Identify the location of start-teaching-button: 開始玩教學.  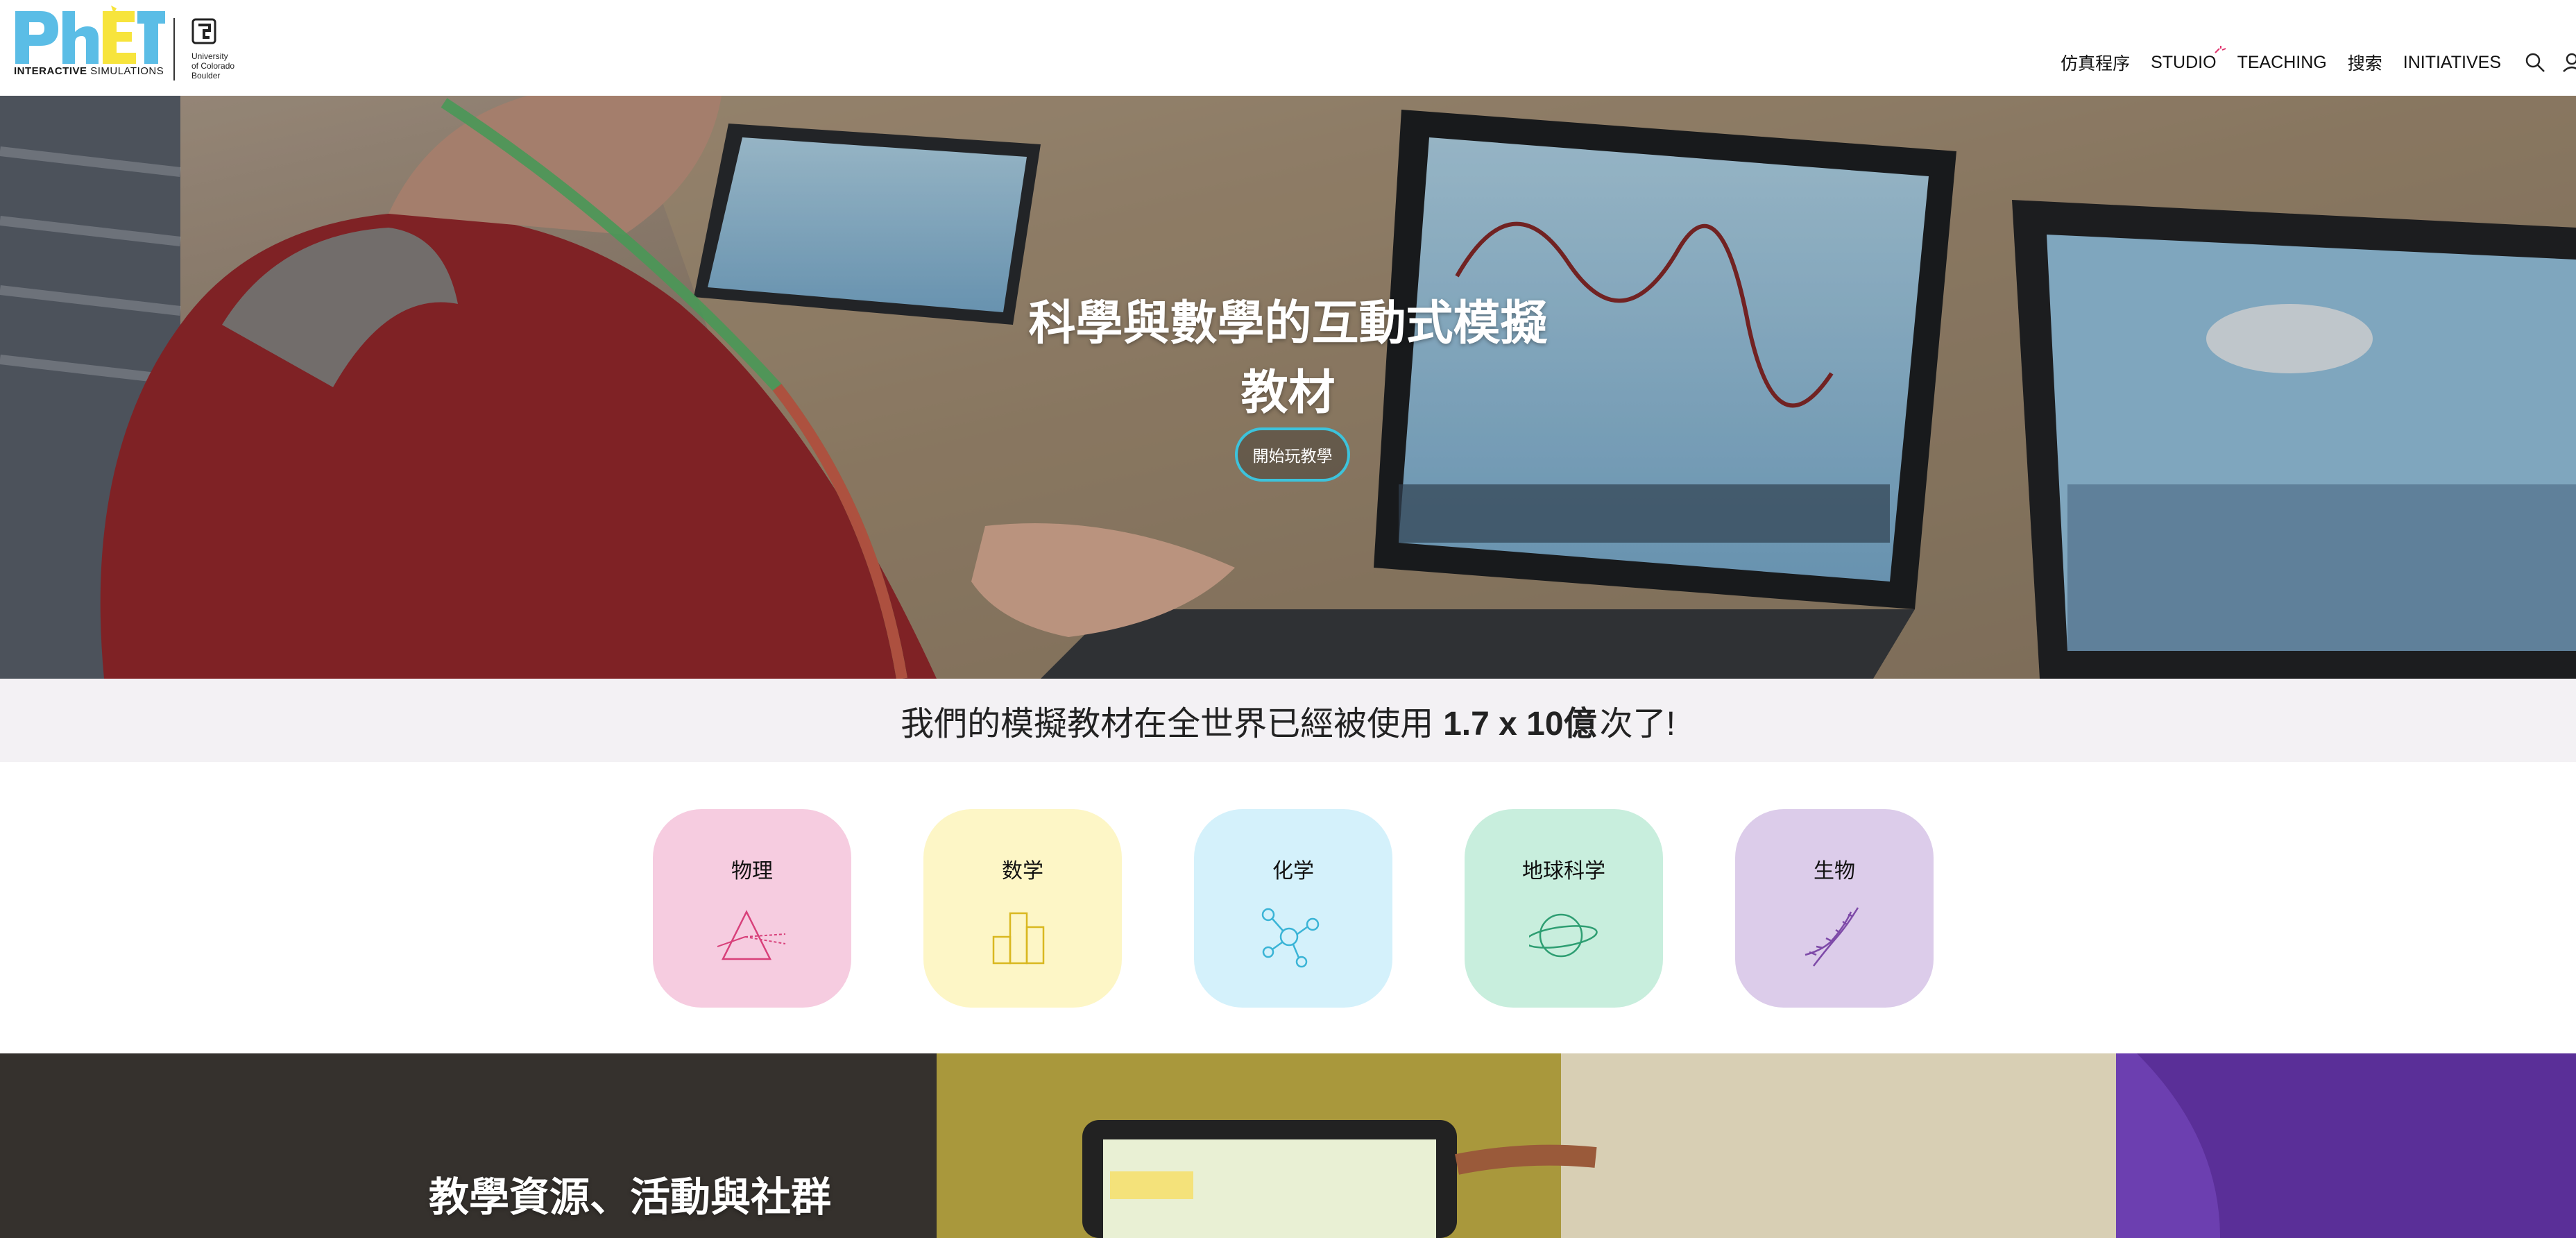
(1292, 454).